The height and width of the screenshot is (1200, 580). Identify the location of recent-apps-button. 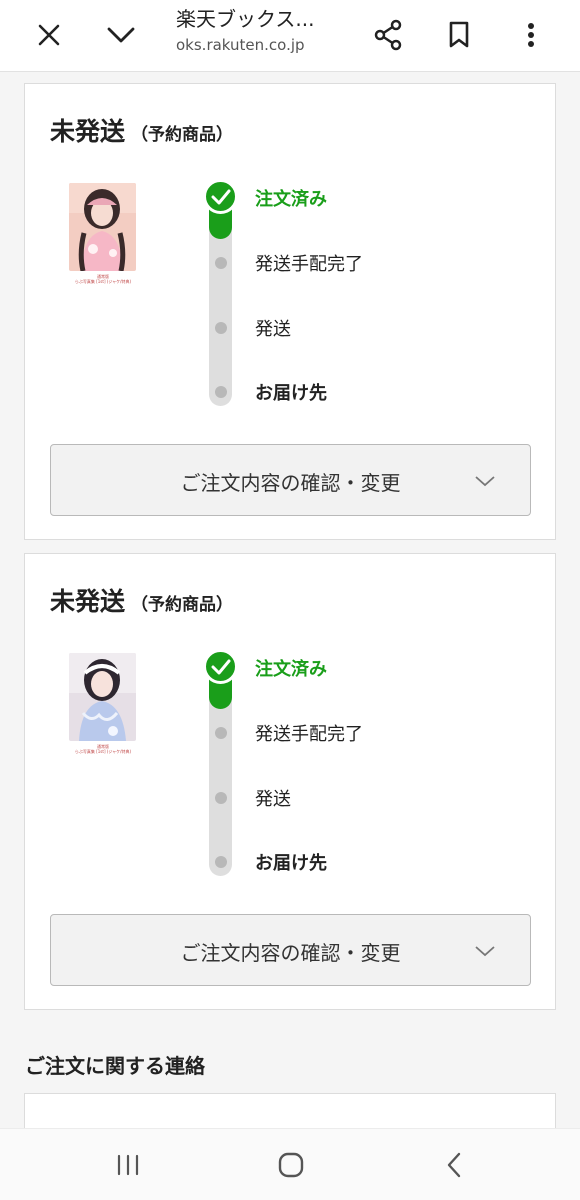
(128, 1165).